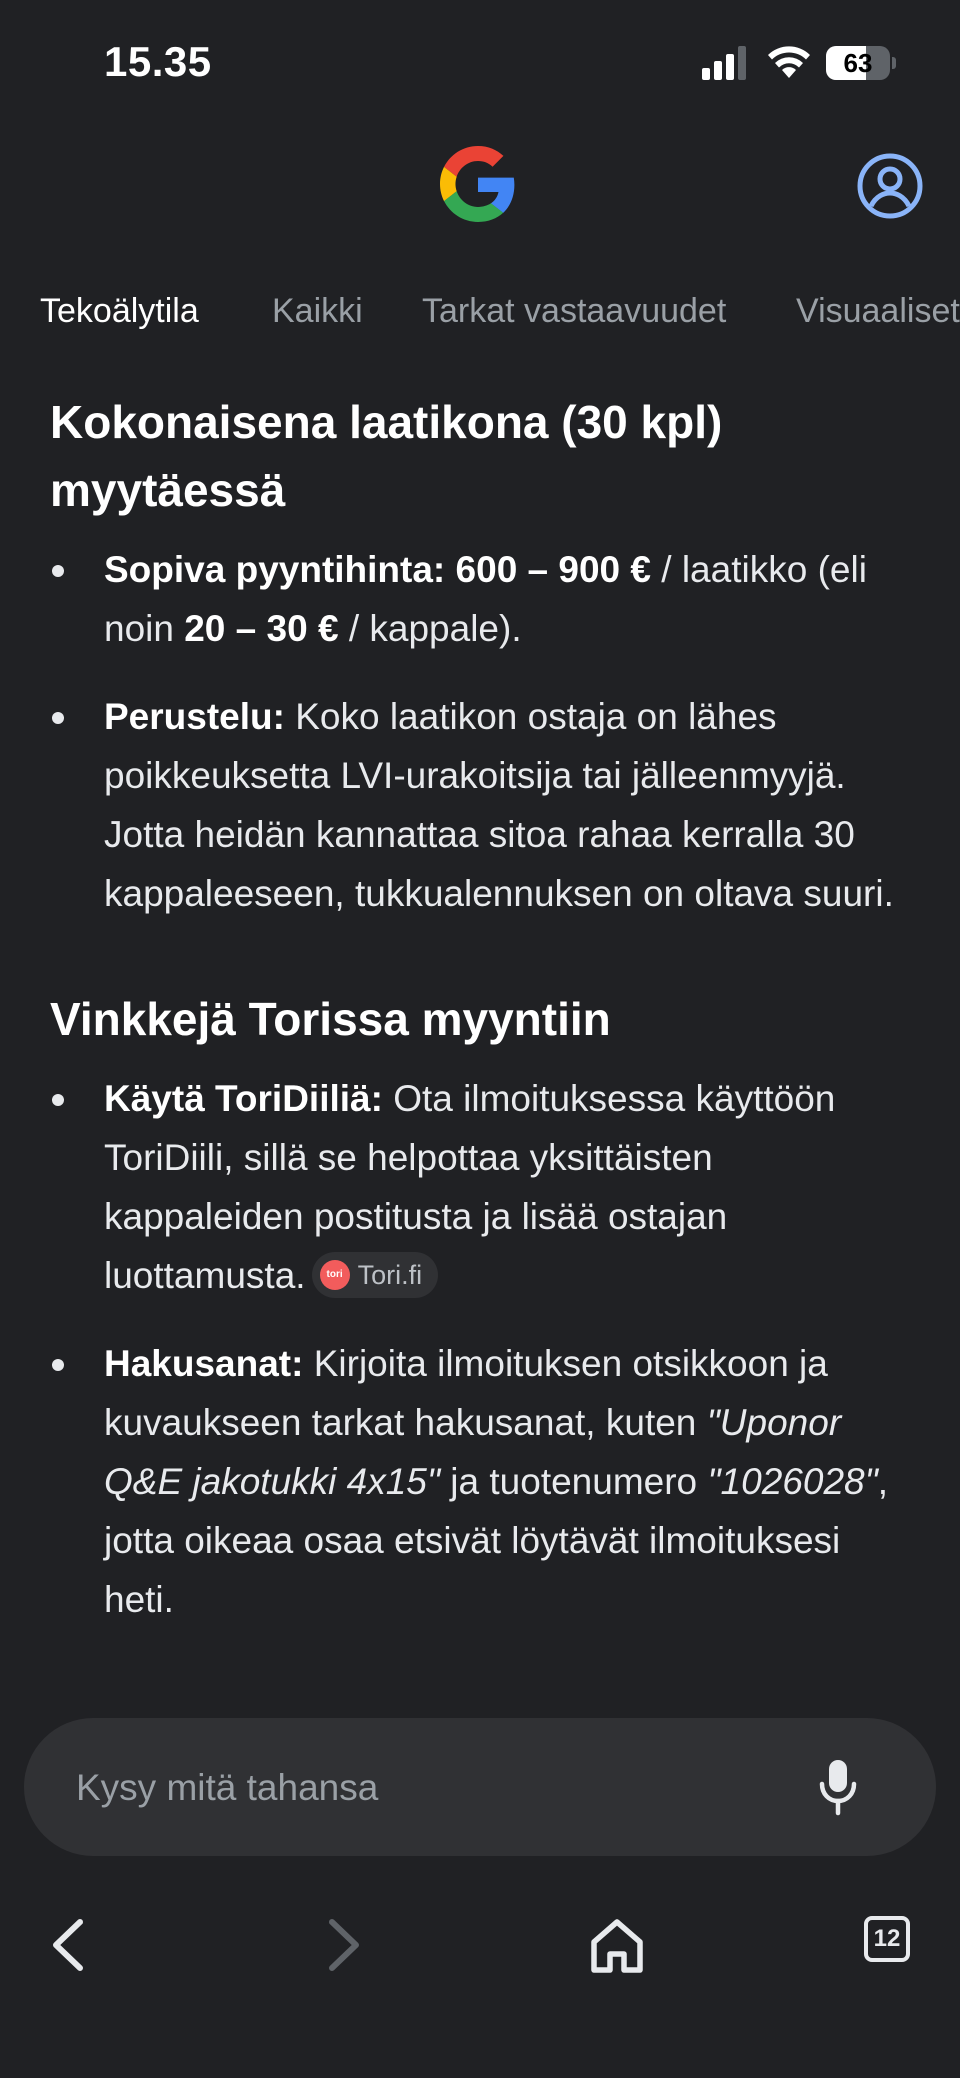  I want to click on ask-input, so click(426, 1788).